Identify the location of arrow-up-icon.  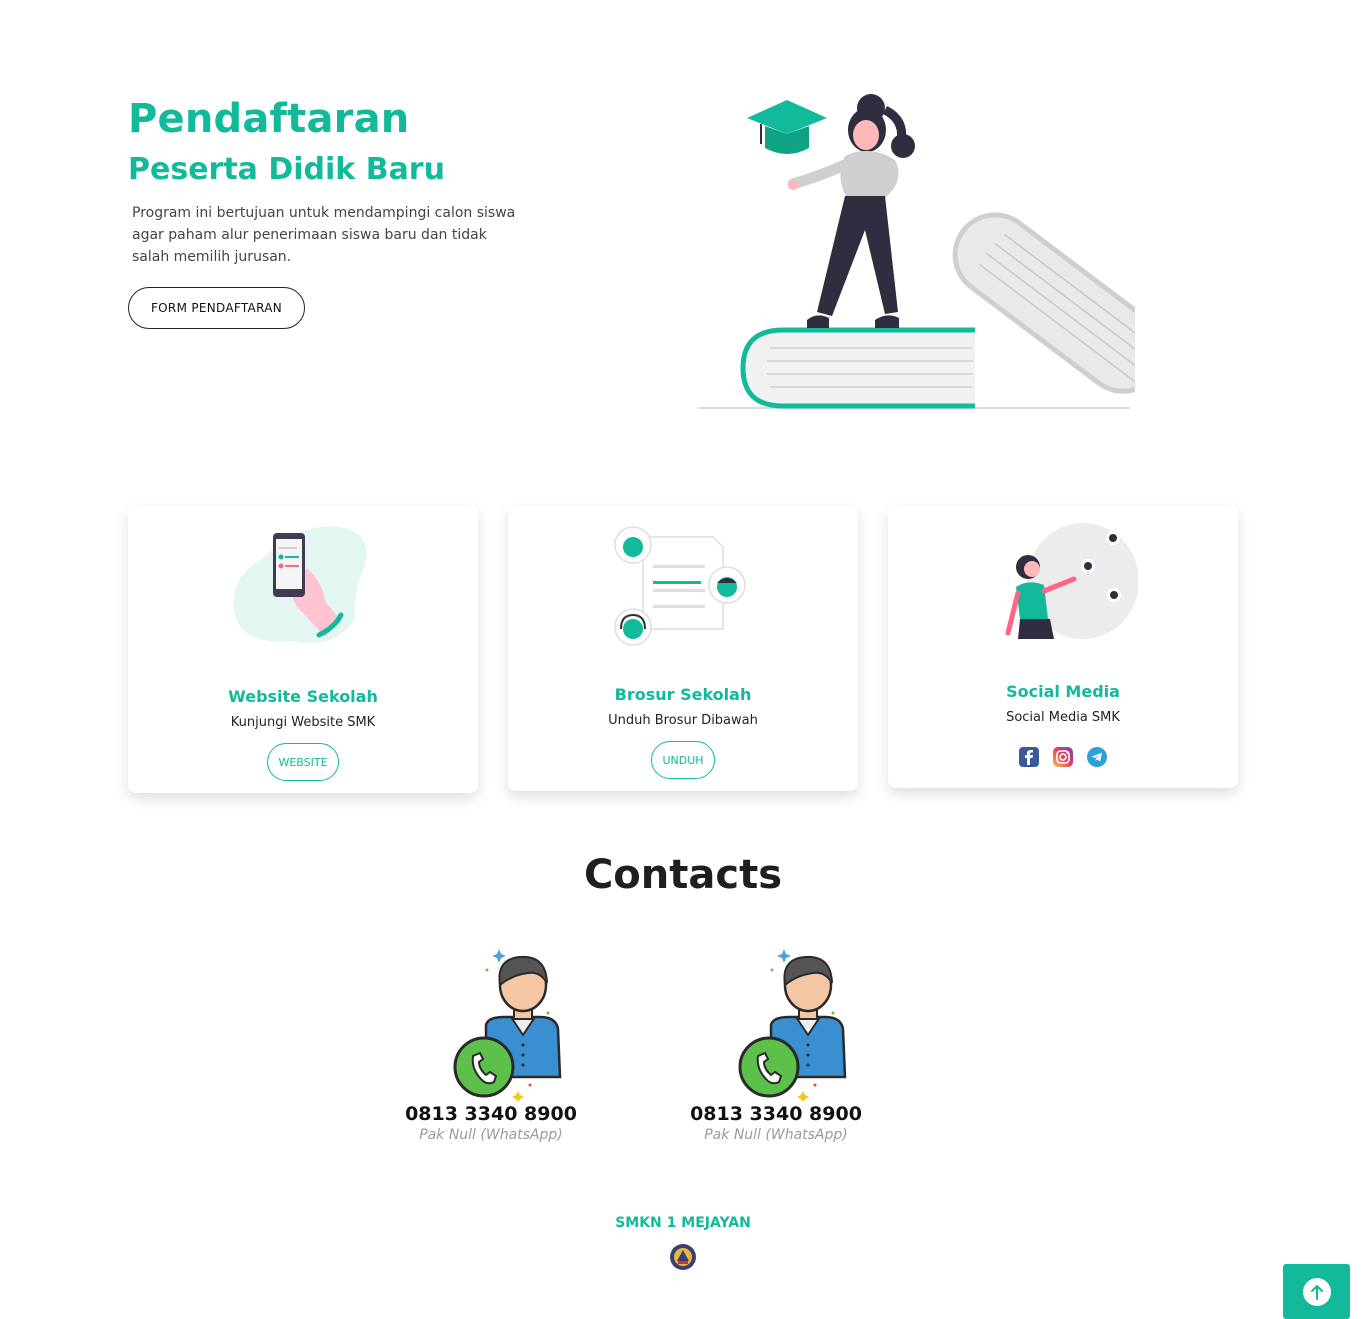
(1316, 1291).